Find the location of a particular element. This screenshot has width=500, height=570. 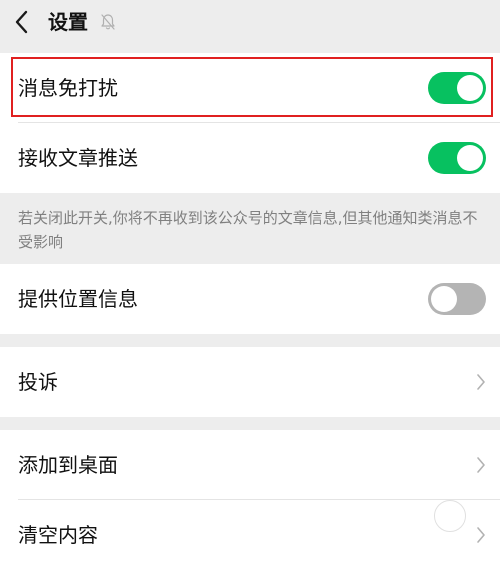

row-mute-notifications: 消息免打扰 is located at coordinates (250, 88).